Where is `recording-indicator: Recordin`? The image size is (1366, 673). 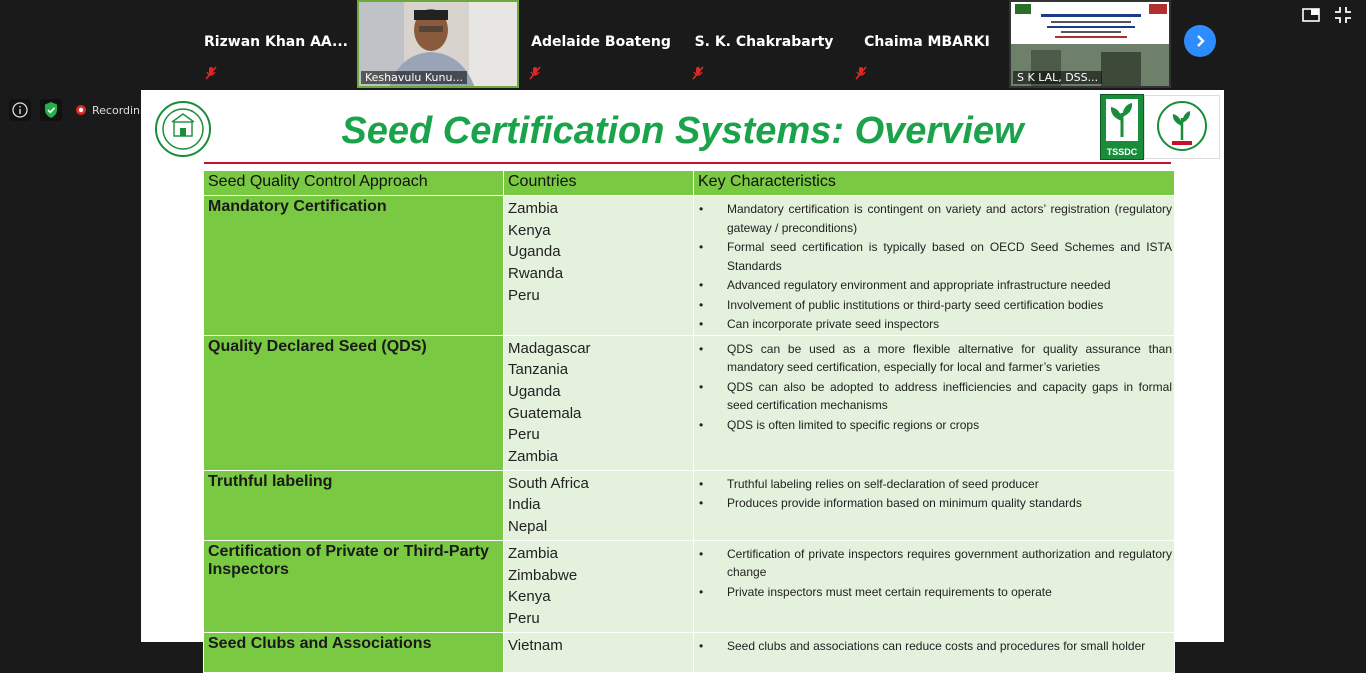 recording-indicator: Recordin is located at coordinates (107, 110).